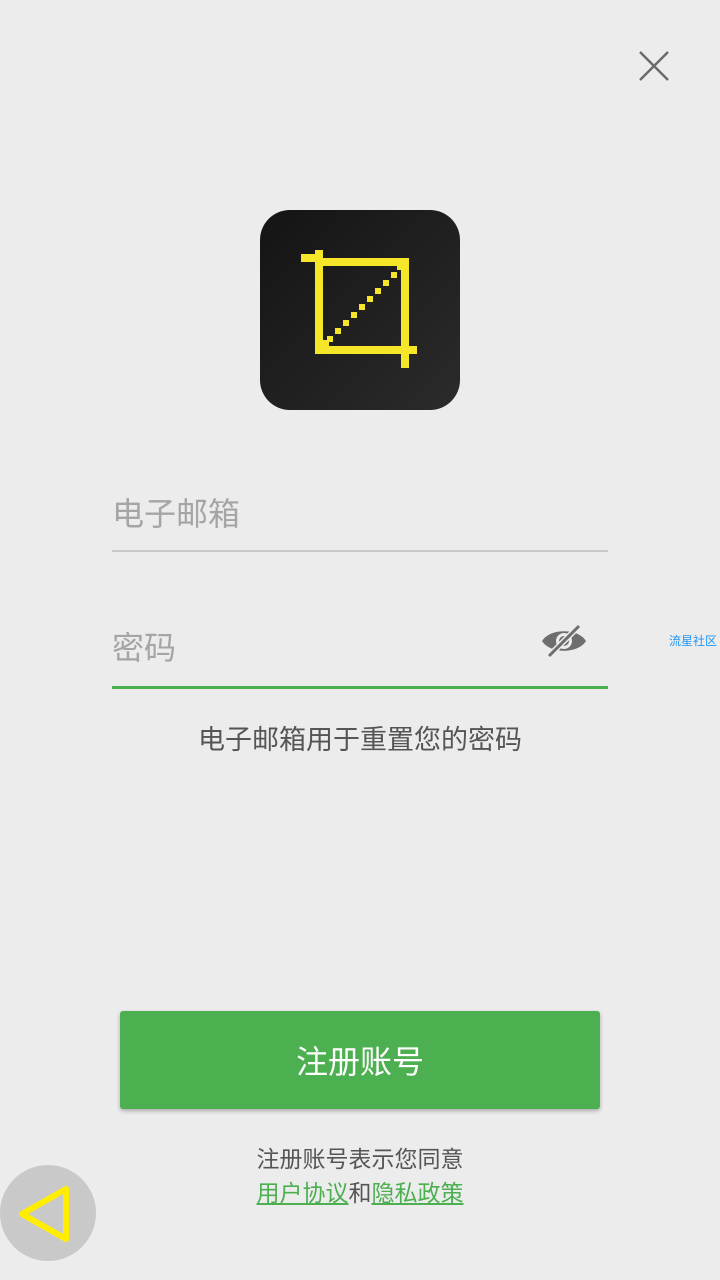  I want to click on terms-links-line: 用户协议和隐私政策, so click(360, 1194).